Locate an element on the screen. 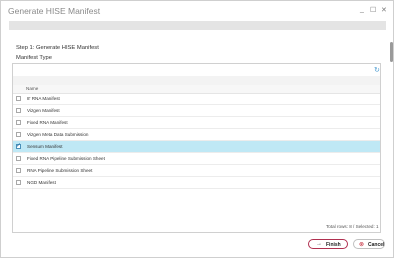 This screenshot has width=395, height=259. cancel-icon: ⊗ is located at coordinates (362, 245).